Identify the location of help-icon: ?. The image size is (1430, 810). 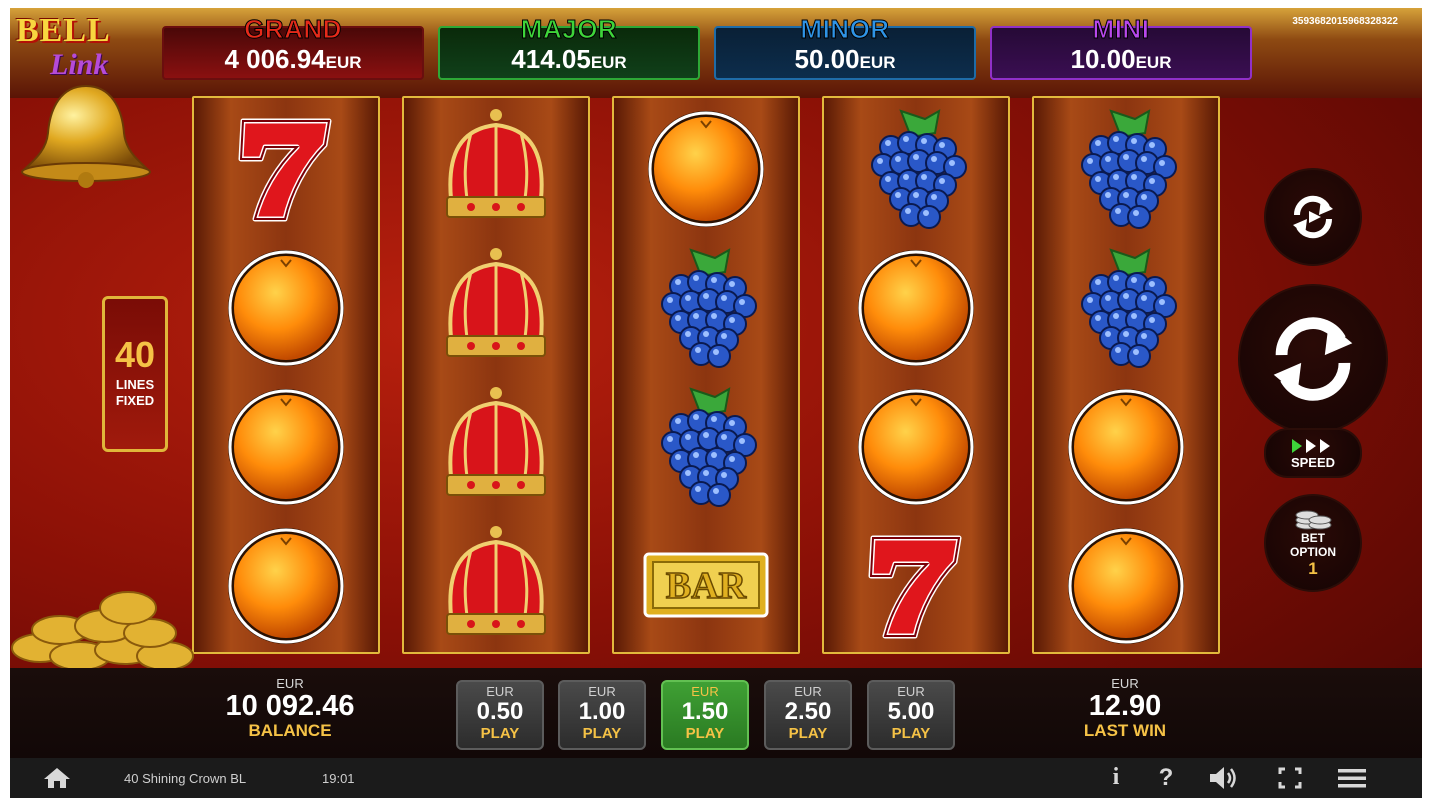
(1166, 778).